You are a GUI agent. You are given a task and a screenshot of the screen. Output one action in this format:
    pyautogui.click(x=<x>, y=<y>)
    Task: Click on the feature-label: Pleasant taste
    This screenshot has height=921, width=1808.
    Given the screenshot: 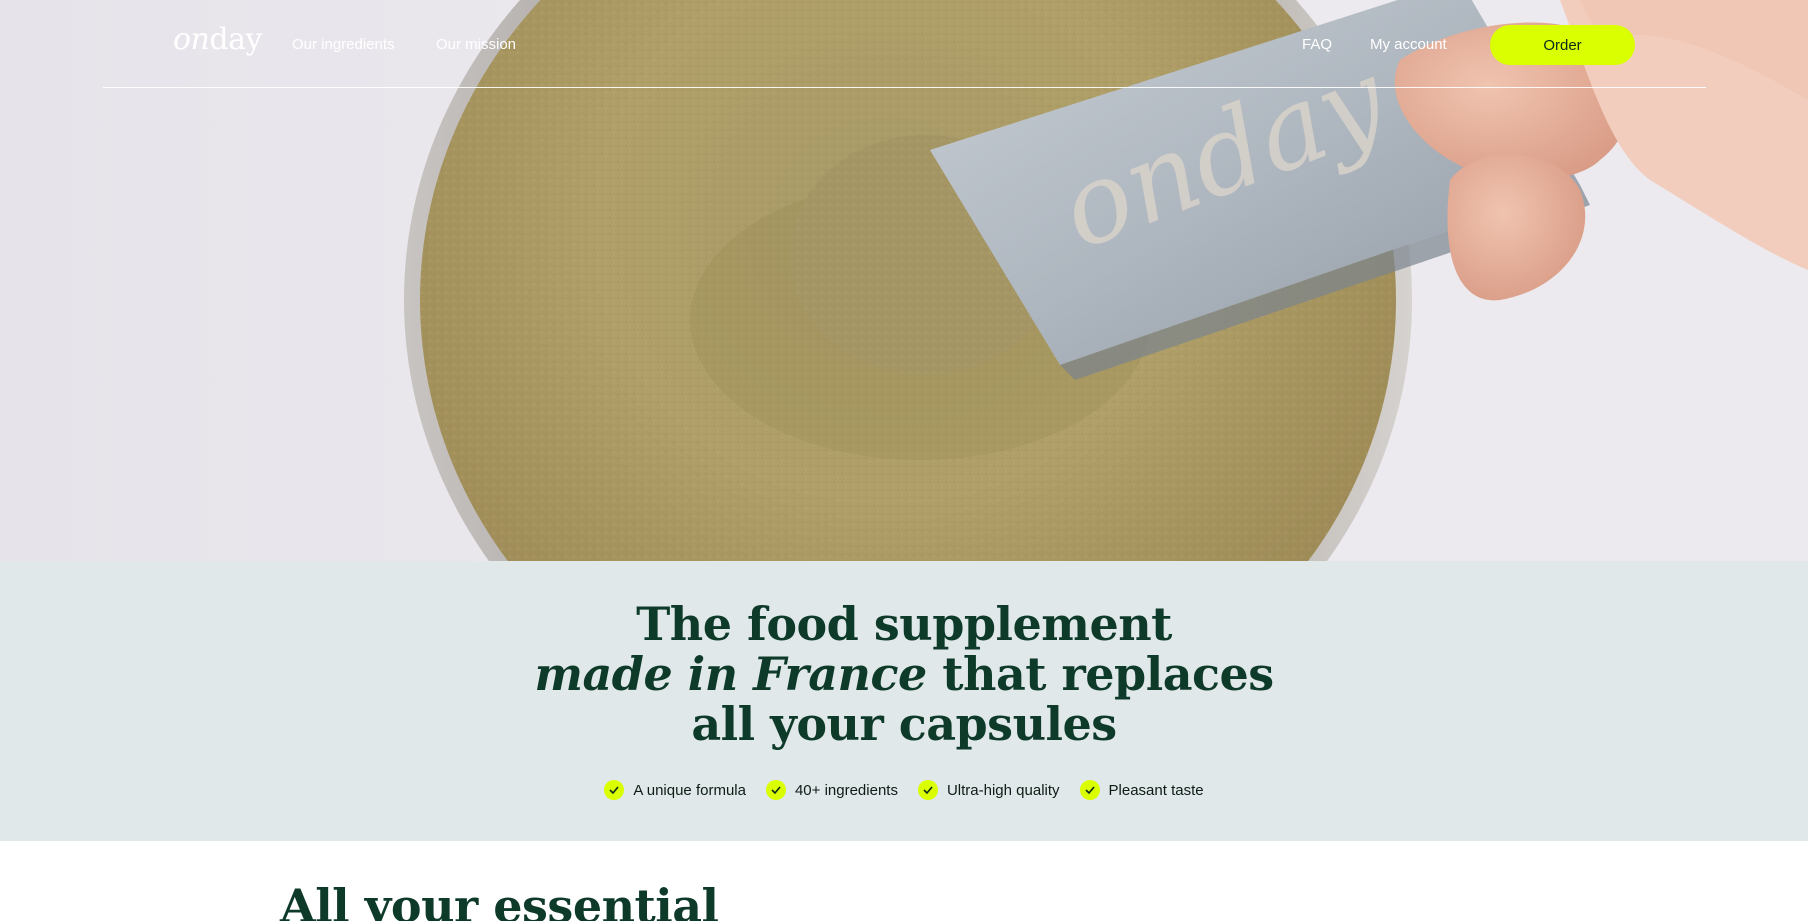 What is the action you would take?
    pyautogui.click(x=1156, y=790)
    